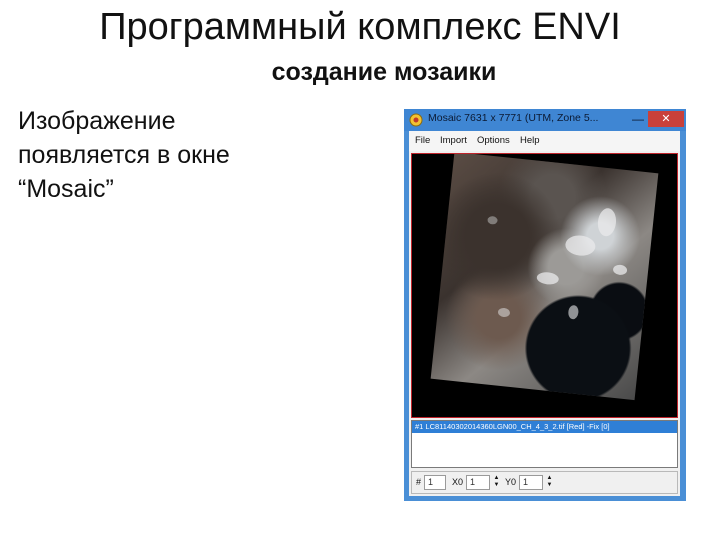 This screenshot has width=720, height=540. I want to click on close-button: ✕, so click(666, 119).